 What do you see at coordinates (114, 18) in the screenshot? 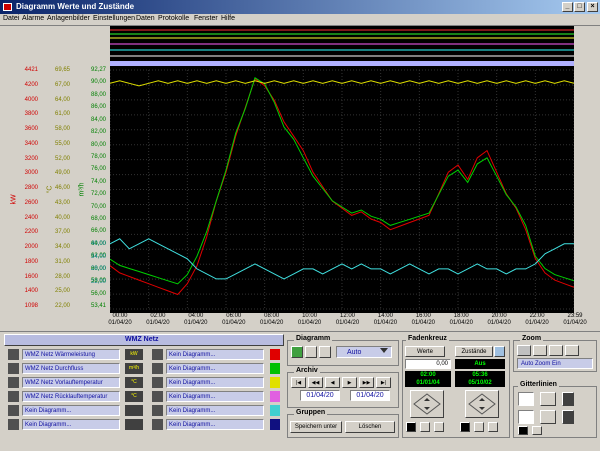
I see `menu-einstellungen: Einstellungen` at bounding box center [114, 18].